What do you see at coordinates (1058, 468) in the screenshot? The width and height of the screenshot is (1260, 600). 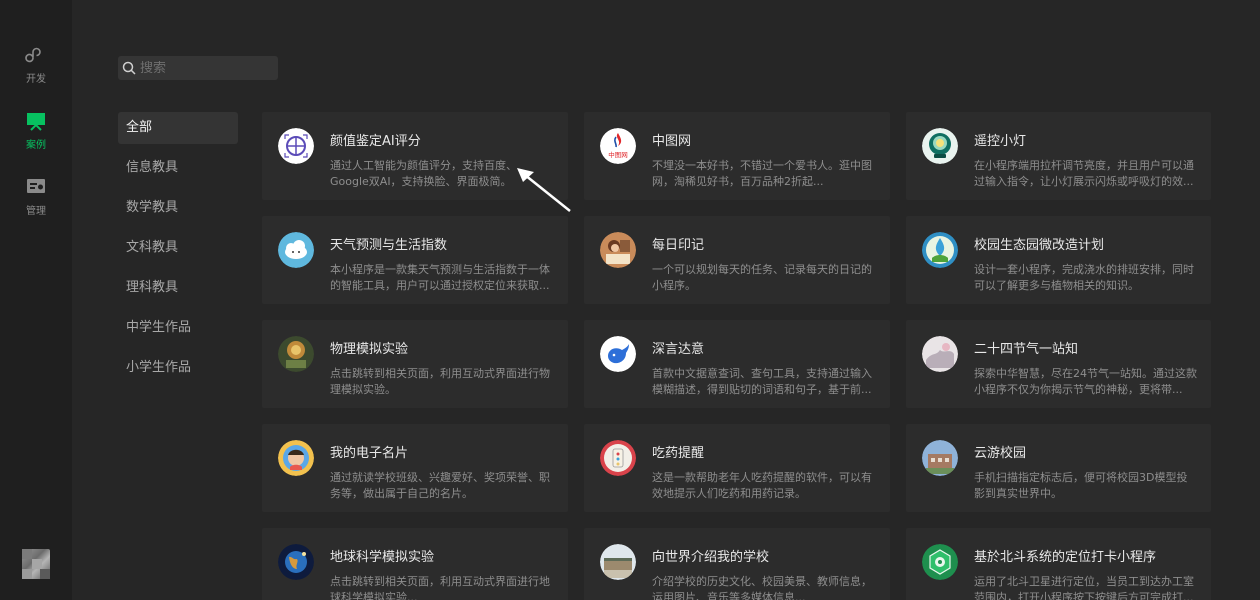 I see `case-card: 云游校园 手机扫描指定标志后，便可将校园3D模型投影到真实世界中。` at bounding box center [1058, 468].